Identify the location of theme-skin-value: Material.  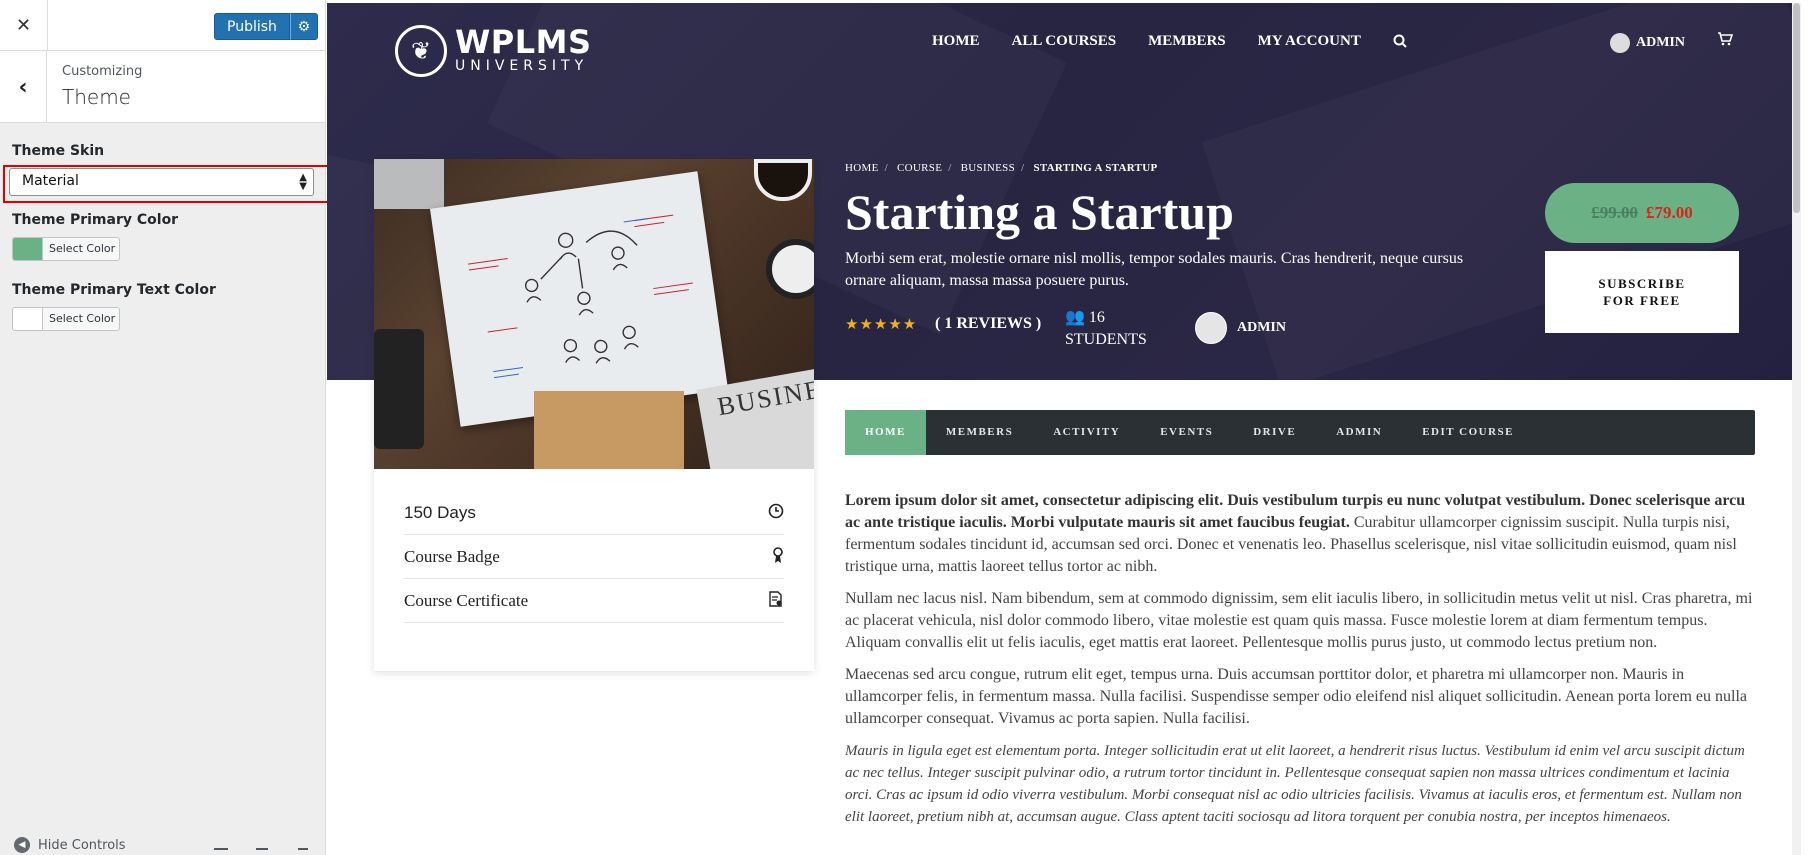
(50, 181).